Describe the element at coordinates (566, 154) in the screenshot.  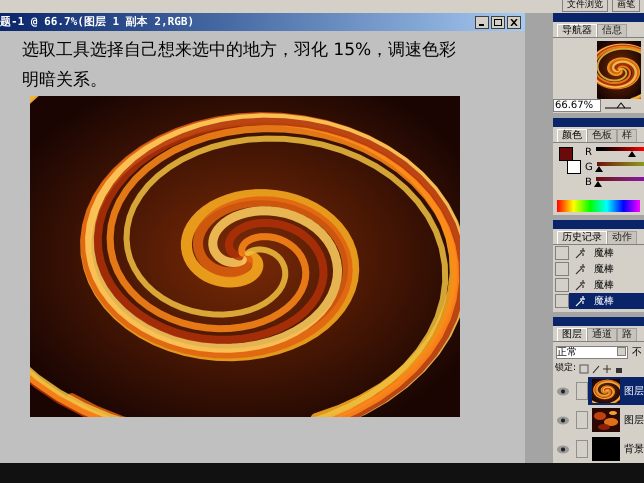
I see `foreground-color-swatch` at that location.